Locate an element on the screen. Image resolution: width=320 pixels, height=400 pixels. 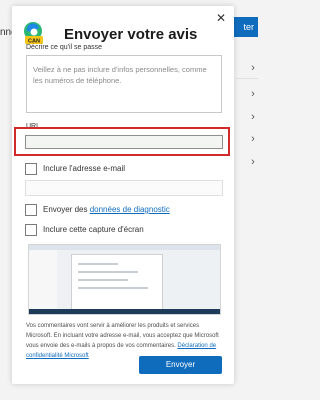
screenshot-preview is located at coordinates (124, 279).